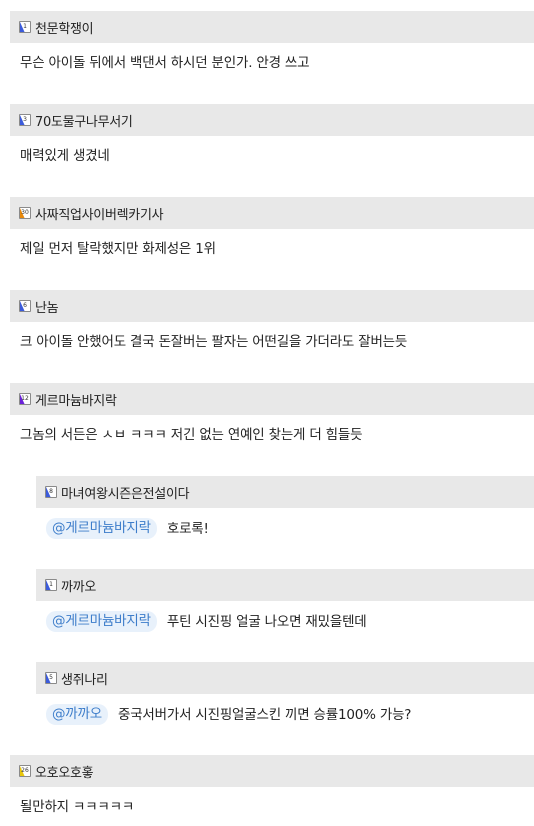 The height and width of the screenshot is (826, 534). I want to click on level-icon: 8, so click(51, 492).